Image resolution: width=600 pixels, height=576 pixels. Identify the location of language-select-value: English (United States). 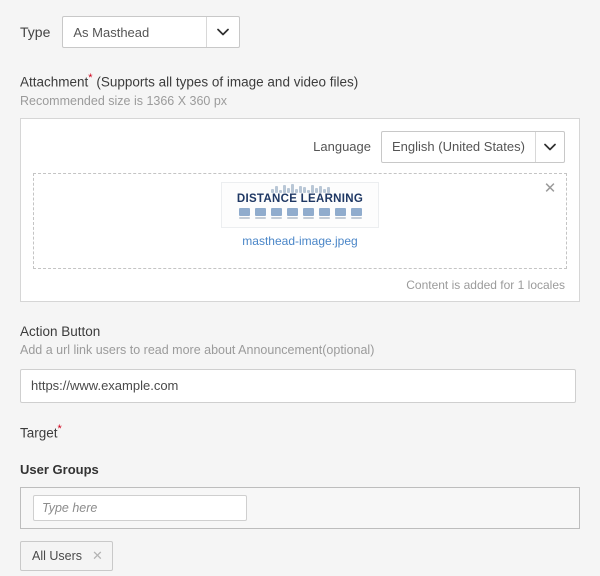
(458, 146).